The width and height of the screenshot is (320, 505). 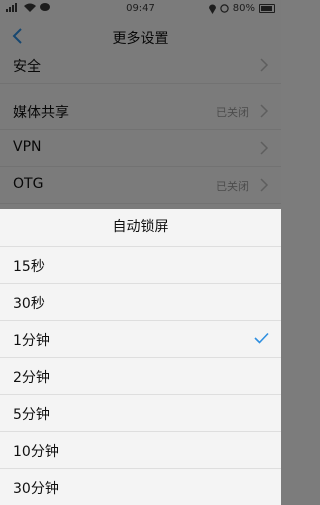 I want to click on option-15s: 15秒, so click(x=140, y=265).